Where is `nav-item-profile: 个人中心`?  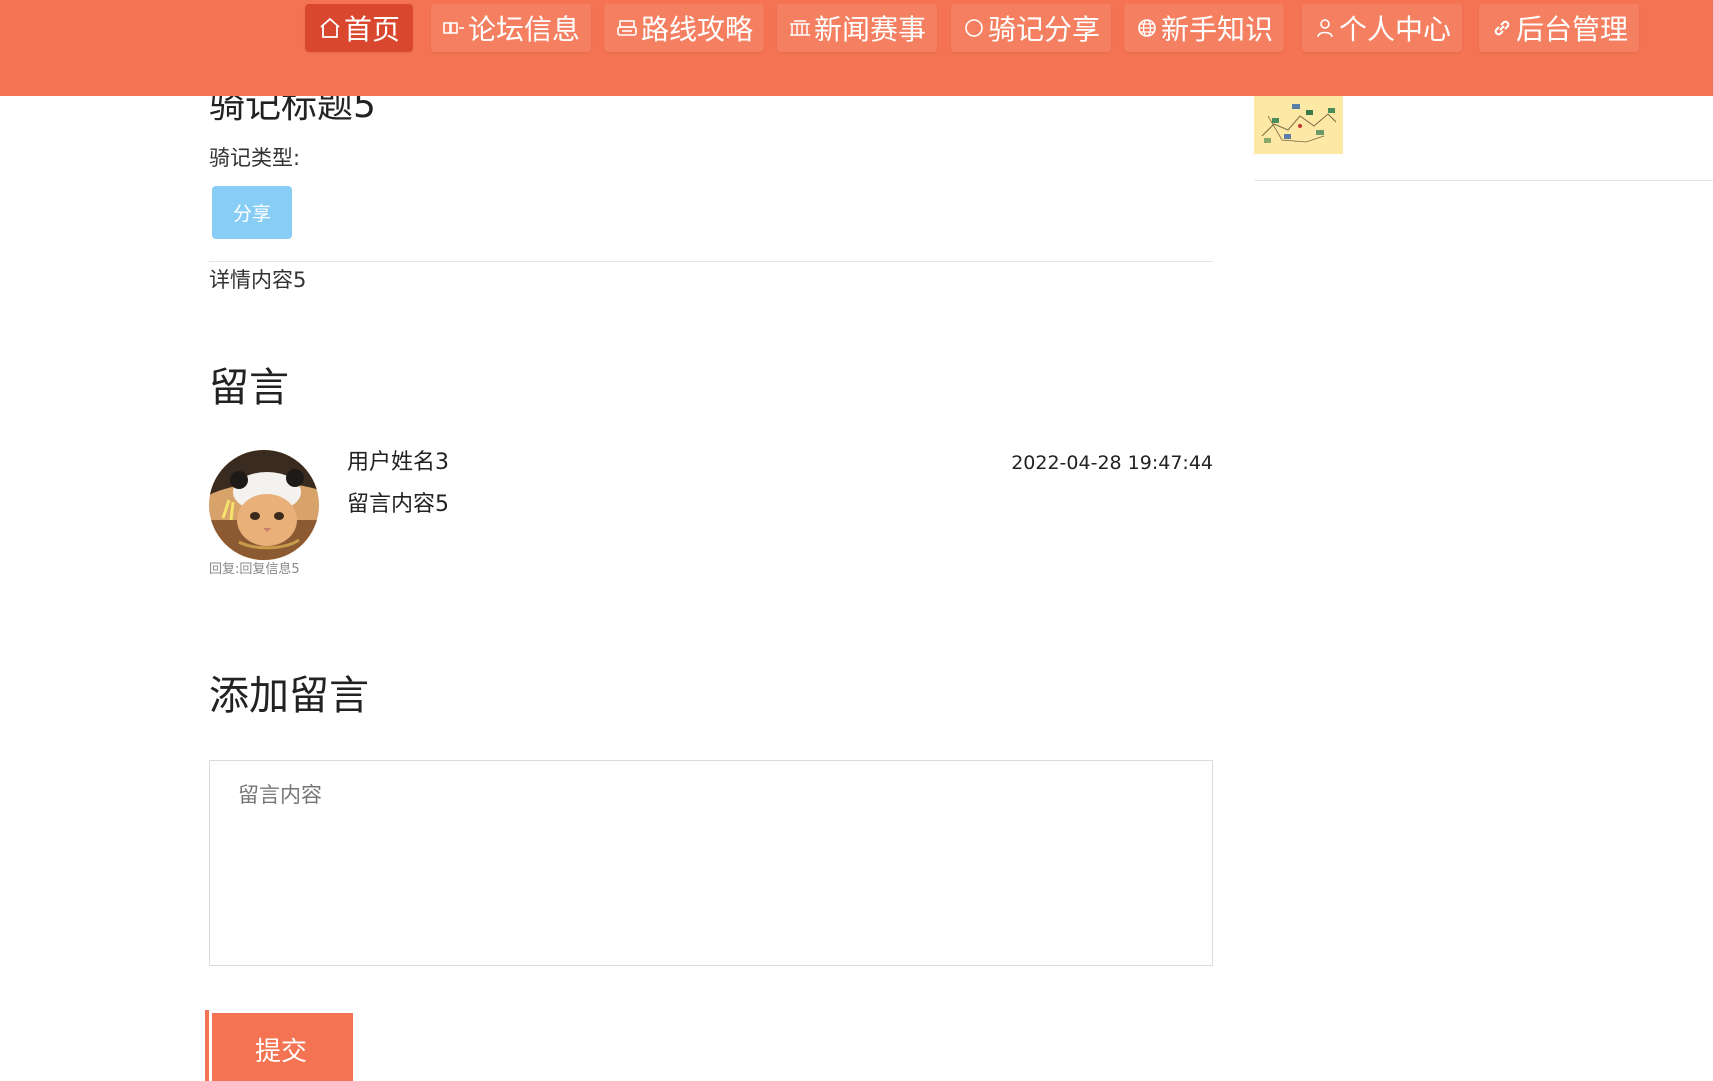 nav-item-profile: 个人中心 is located at coordinates (1382, 28).